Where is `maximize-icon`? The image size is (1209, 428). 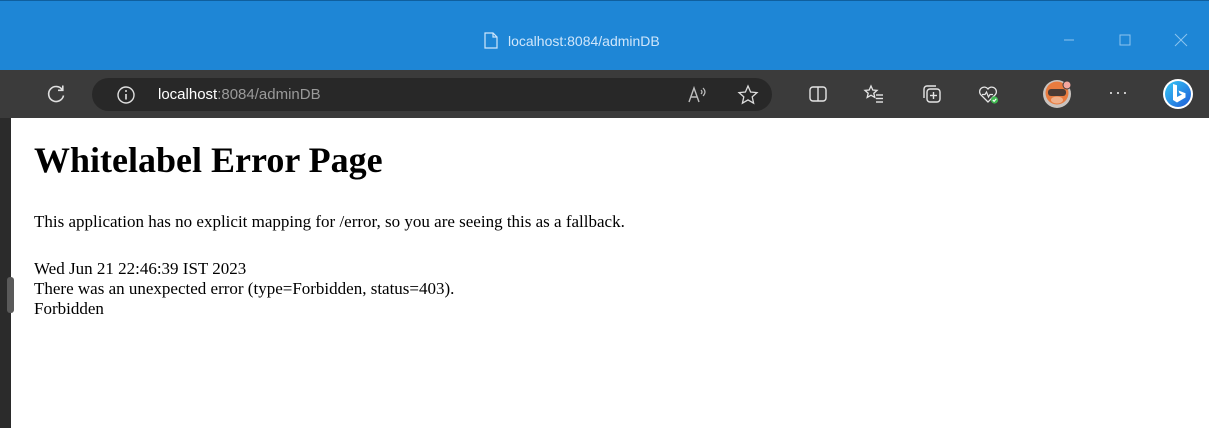 maximize-icon is located at coordinates (1125, 40).